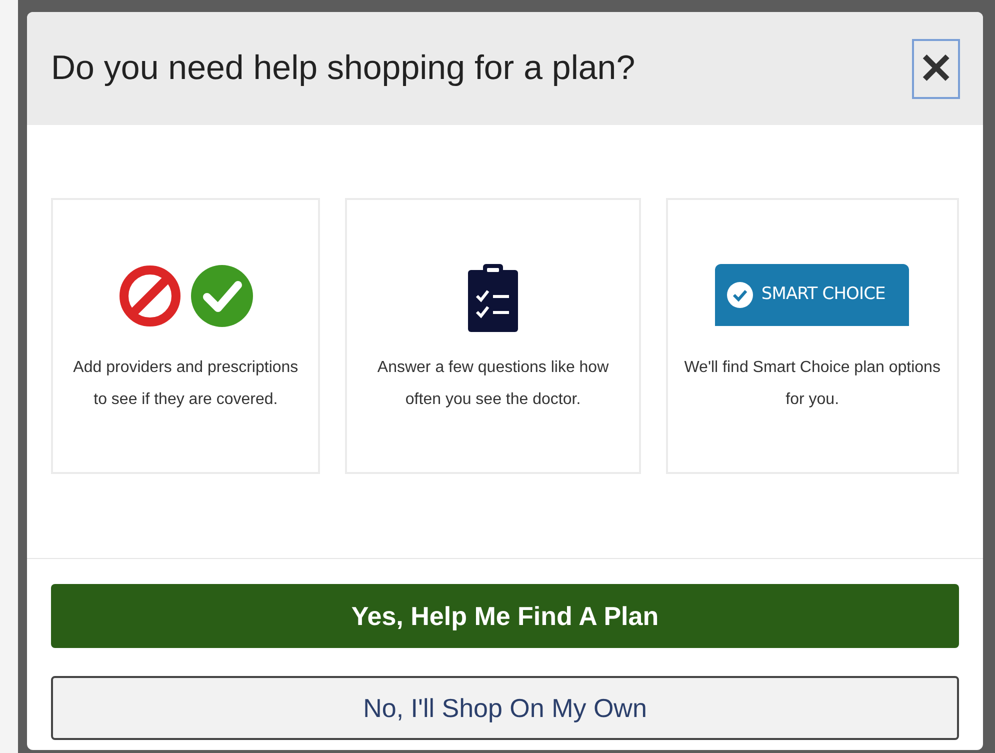 The width and height of the screenshot is (995, 753). Describe the element at coordinates (936, 68) in the screenshot. I see `close-button: ✕` at that location.